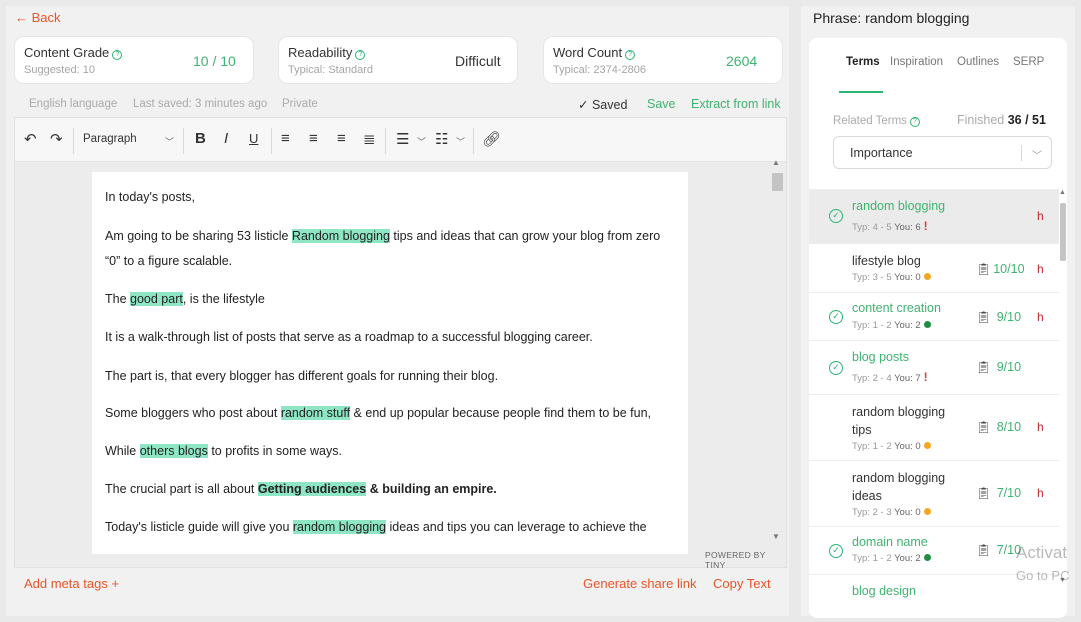 The image size is (1081, 622). Describe the element at coordinates (1009, 427) in the screenshot. I see `term-score-value: 8/10` at that location.